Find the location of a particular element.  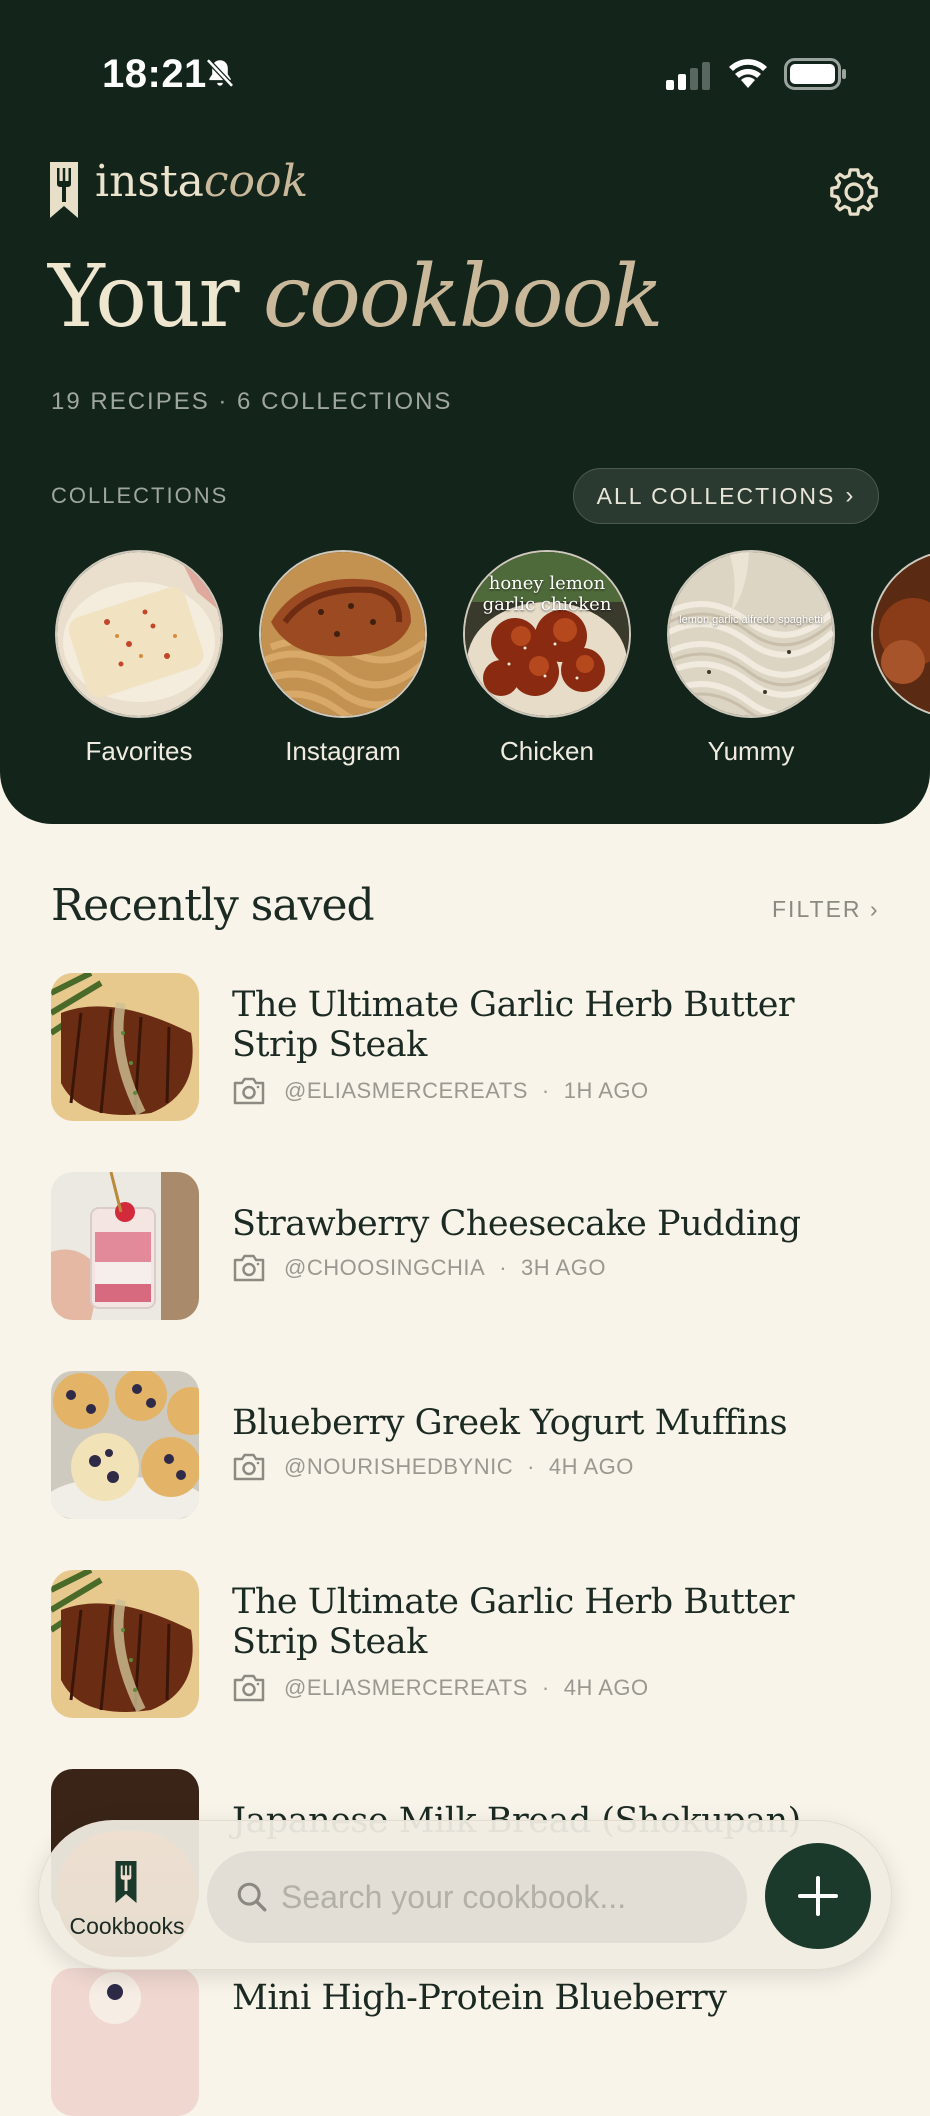

collection-favorites: Favorites is located at coordinates (139, 658).